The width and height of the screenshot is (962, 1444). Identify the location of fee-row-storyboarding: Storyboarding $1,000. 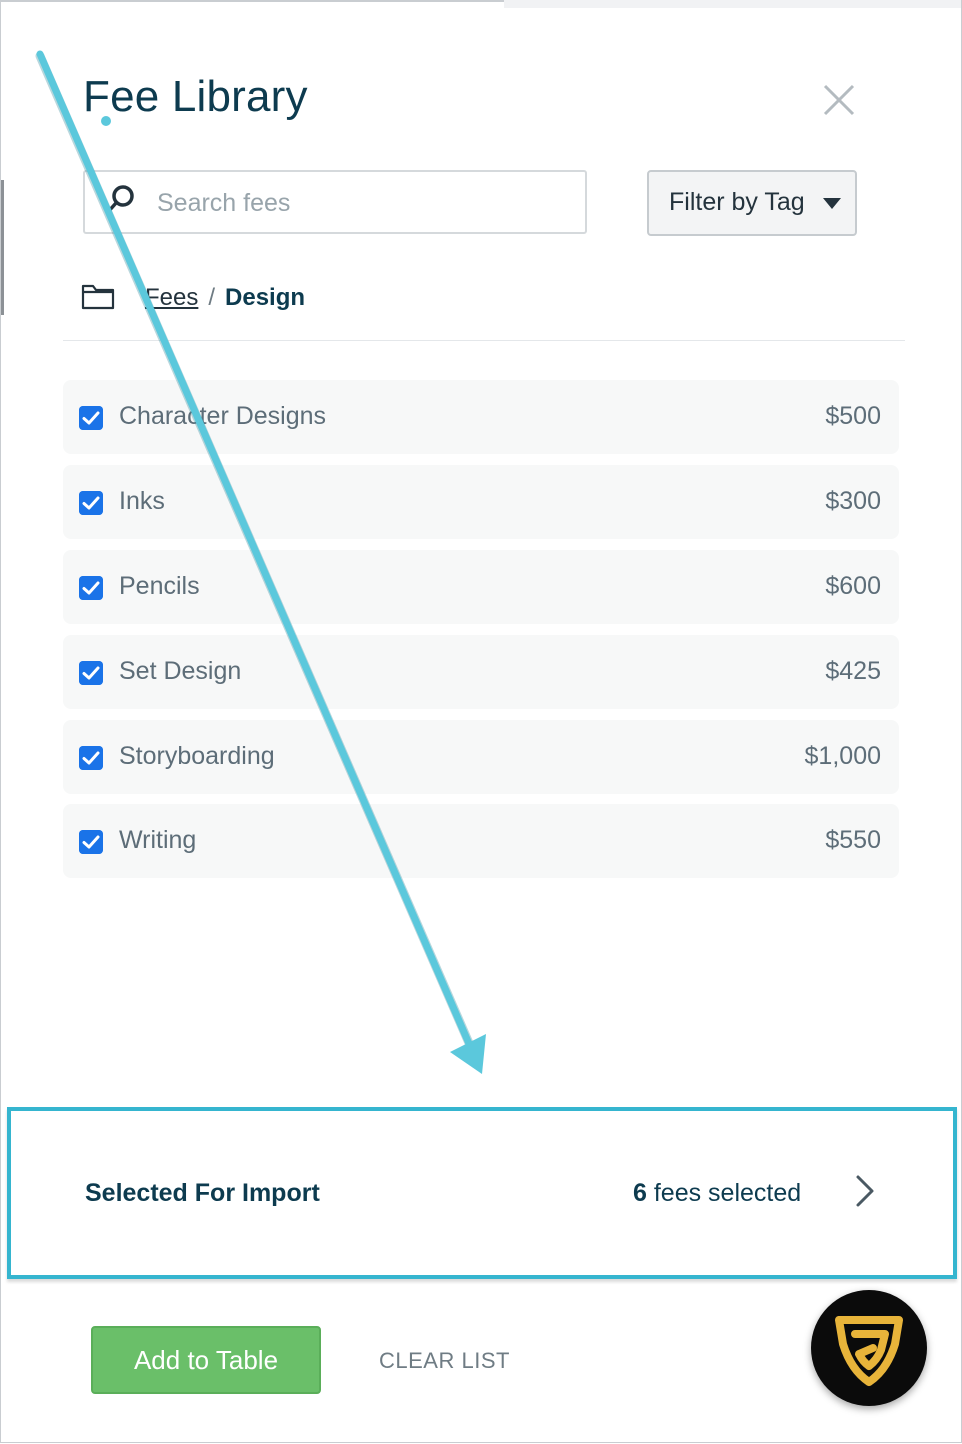
(481, 757).